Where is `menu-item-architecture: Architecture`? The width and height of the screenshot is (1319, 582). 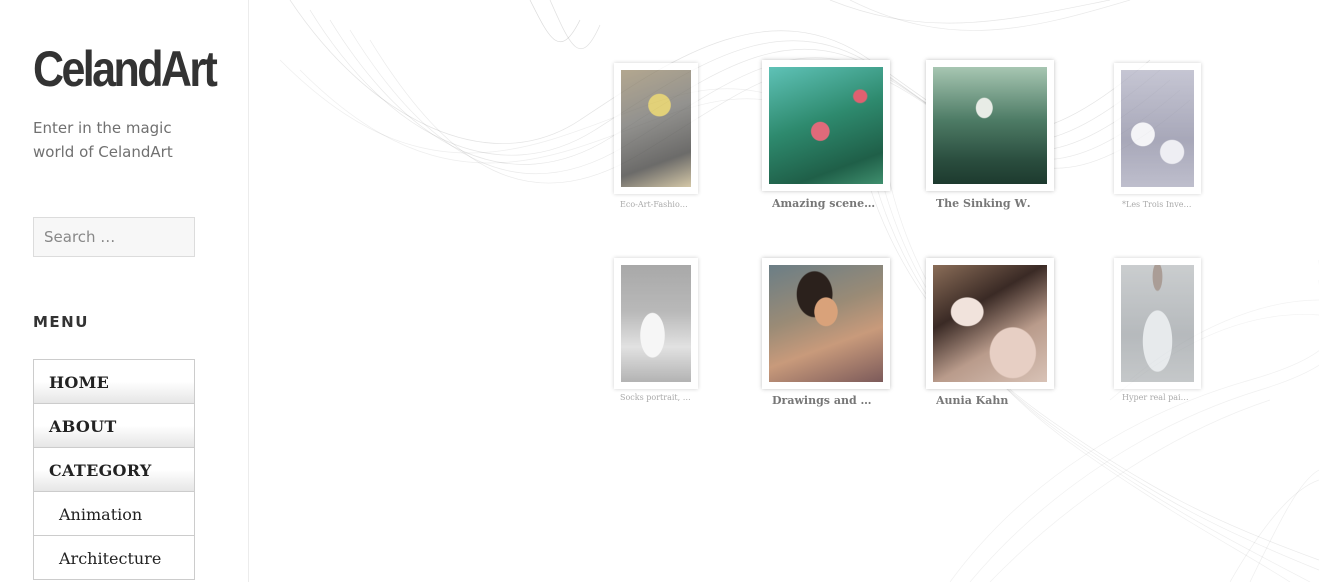
menu-item-architecture: Architecture is located at coordinates (114, 557).